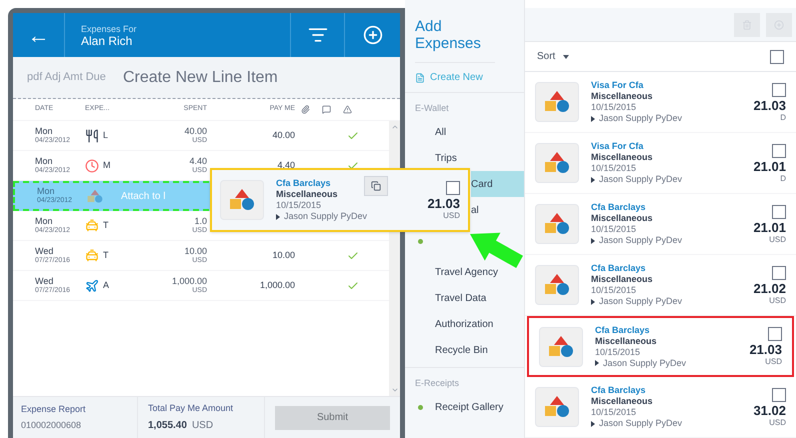  I want to click on nav-item: Recycle Bin, so click(446, 350).